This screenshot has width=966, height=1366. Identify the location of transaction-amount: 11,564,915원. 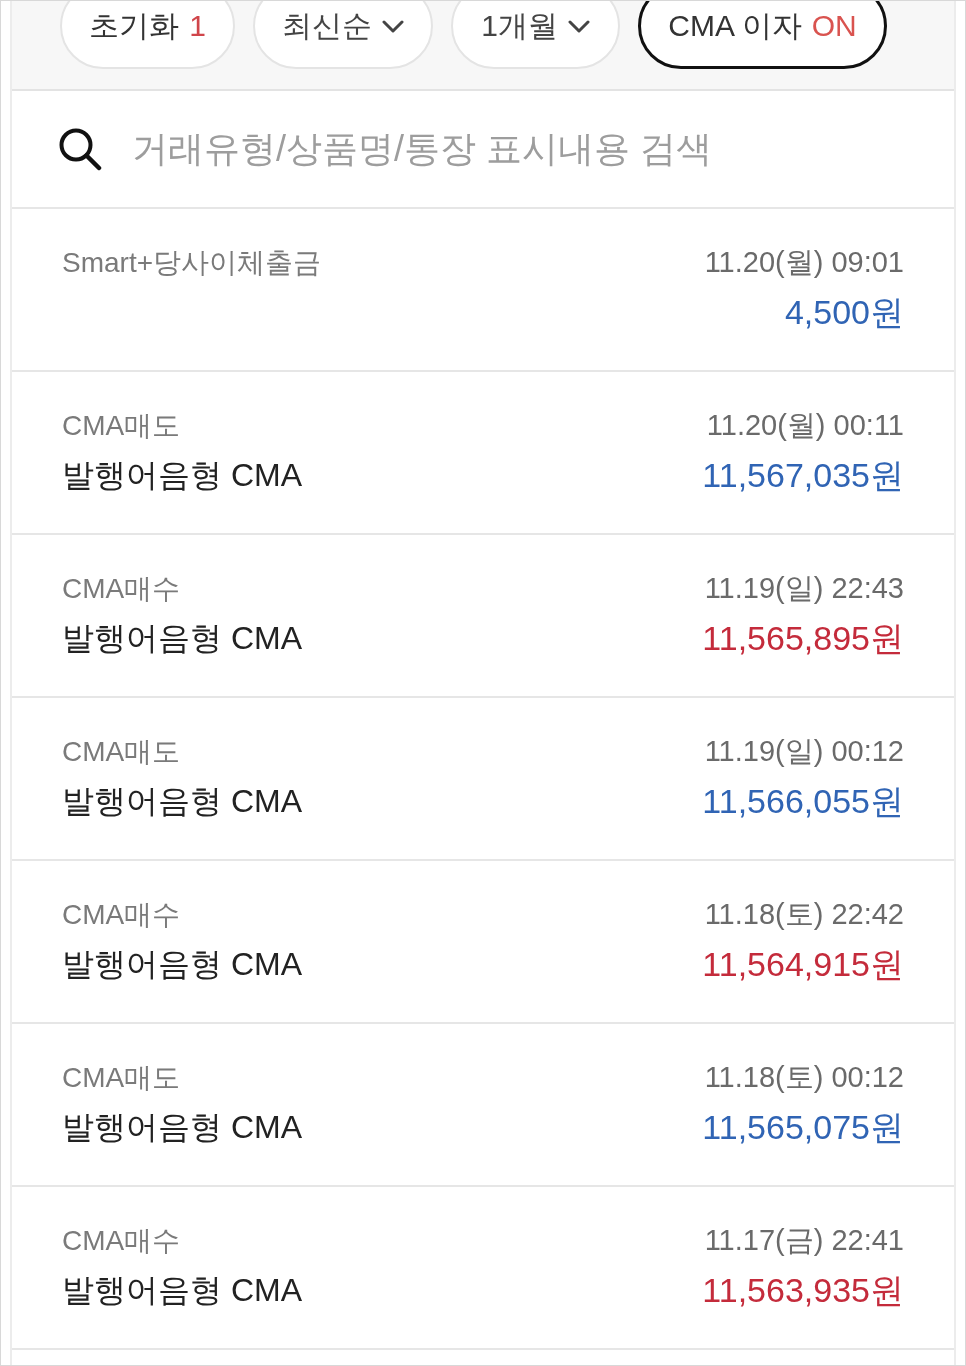
(803, 964).